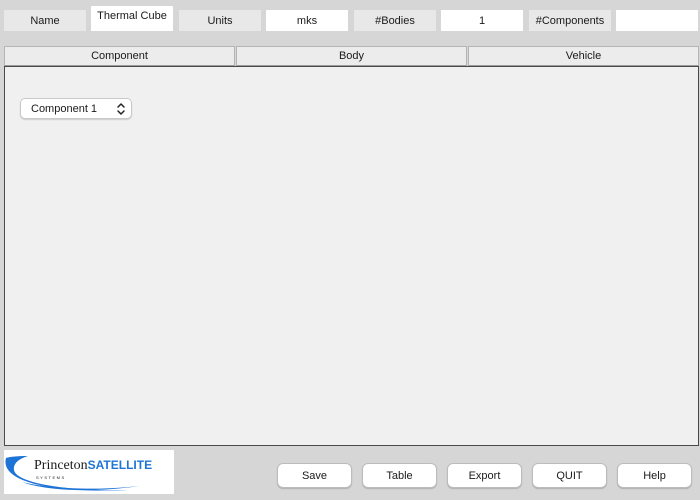 The height and width of the screenshot is (500, 700). I want to click on save-button: Save, so click(314, 475).